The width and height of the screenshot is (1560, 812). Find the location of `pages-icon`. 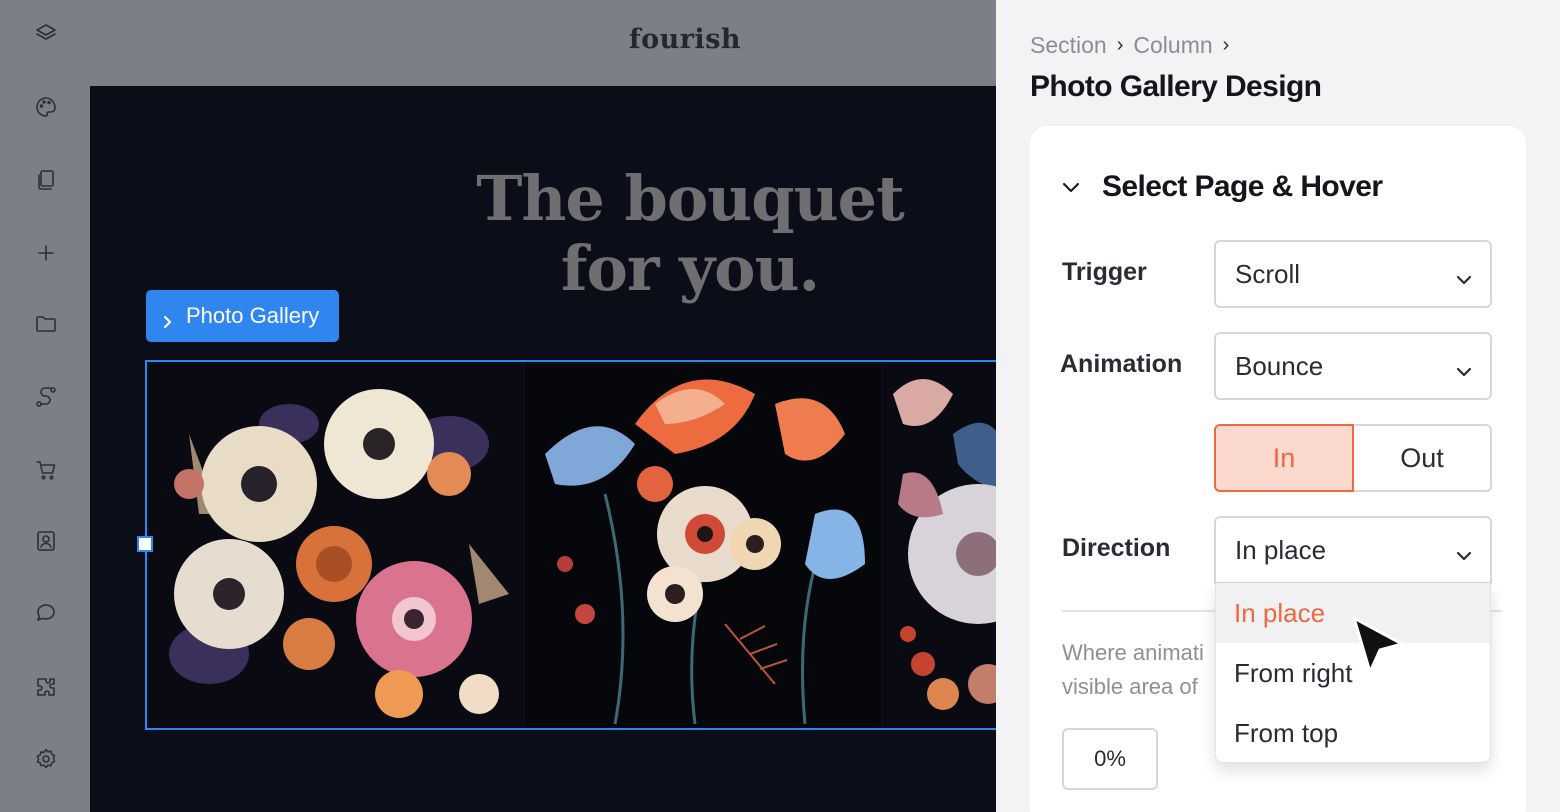

pages-icon is located at coordinates (46, 180).